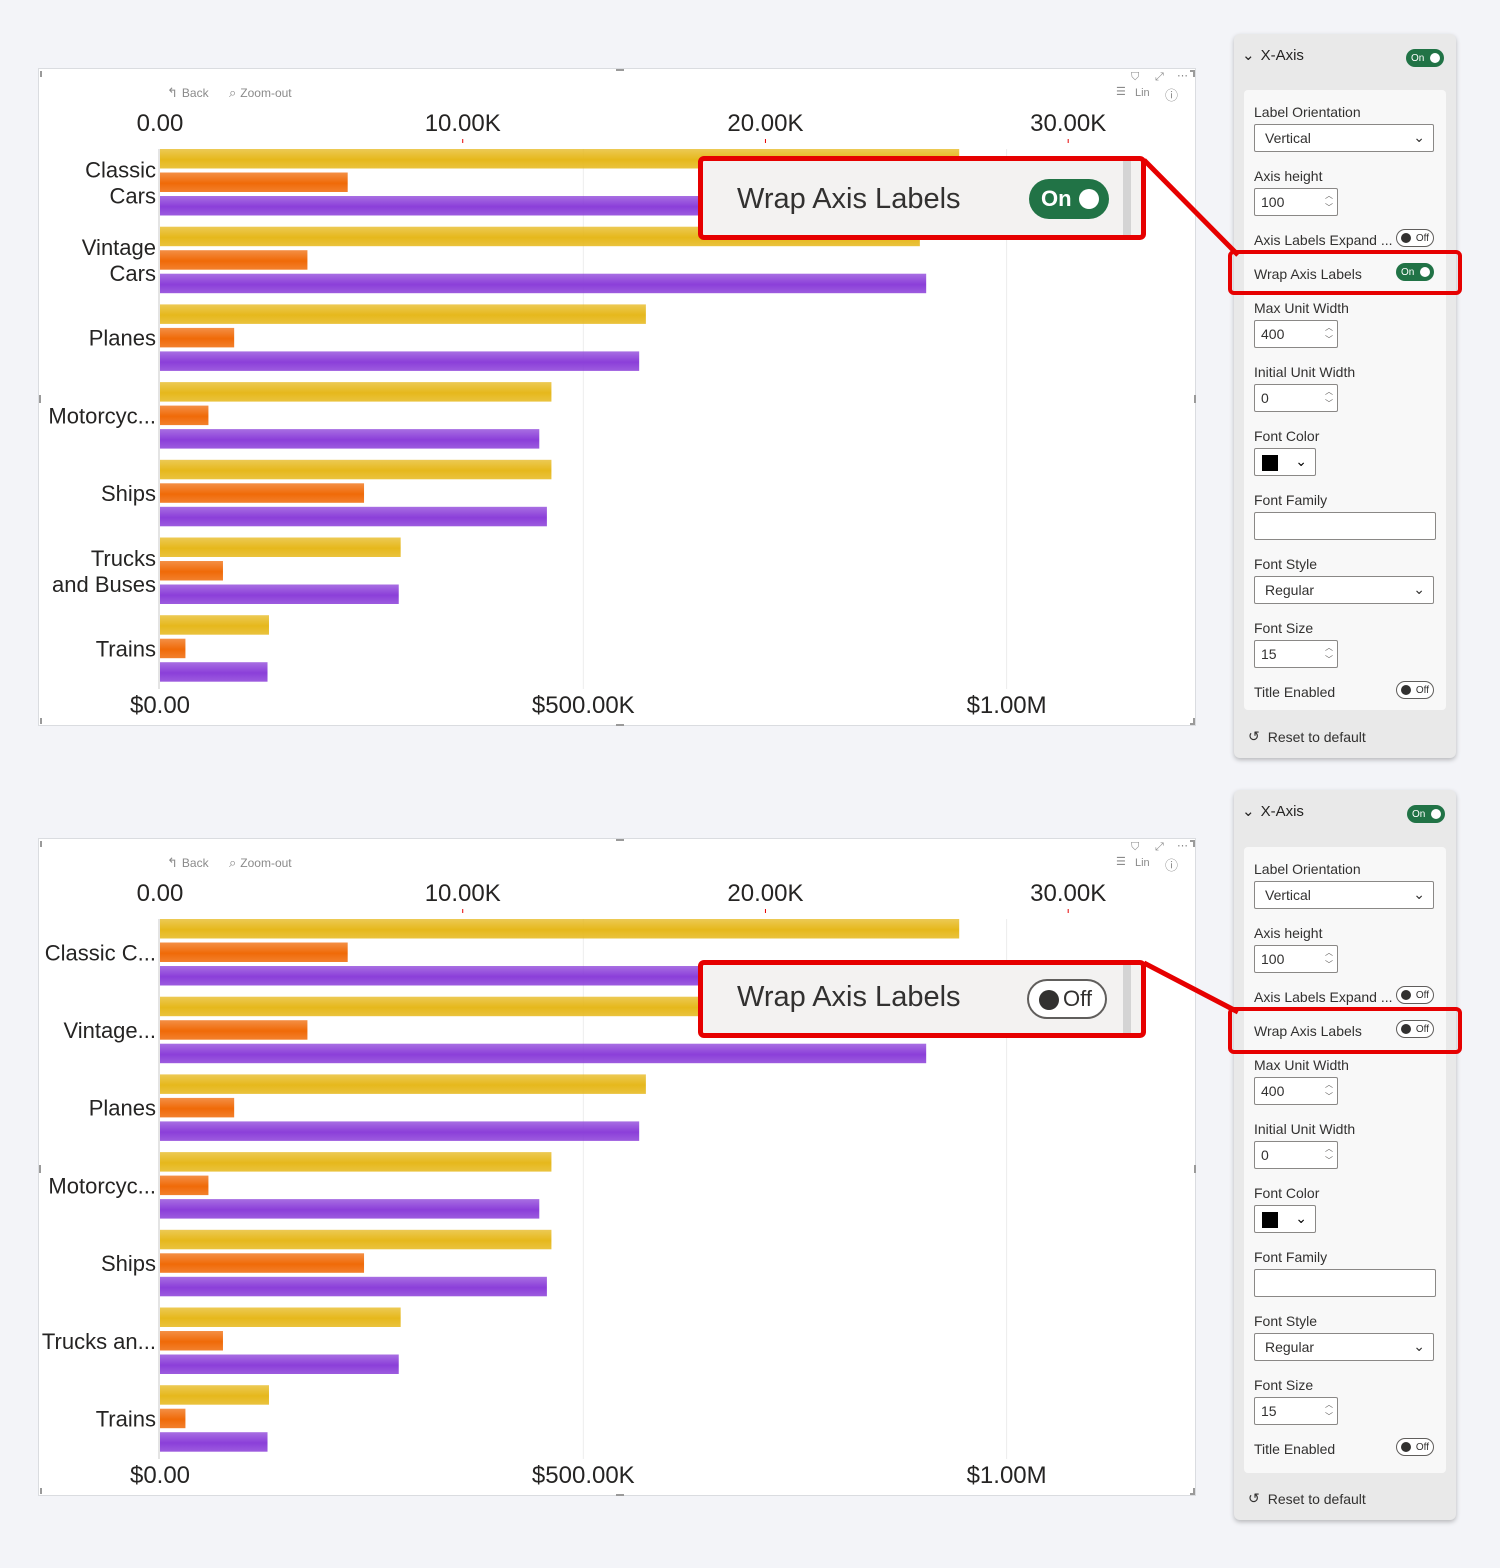  What do you see at coordinates (1307, 869) in the screenshot?
I see `label-orientation-label: Label Orientation` at bounding box center [1307, 869].